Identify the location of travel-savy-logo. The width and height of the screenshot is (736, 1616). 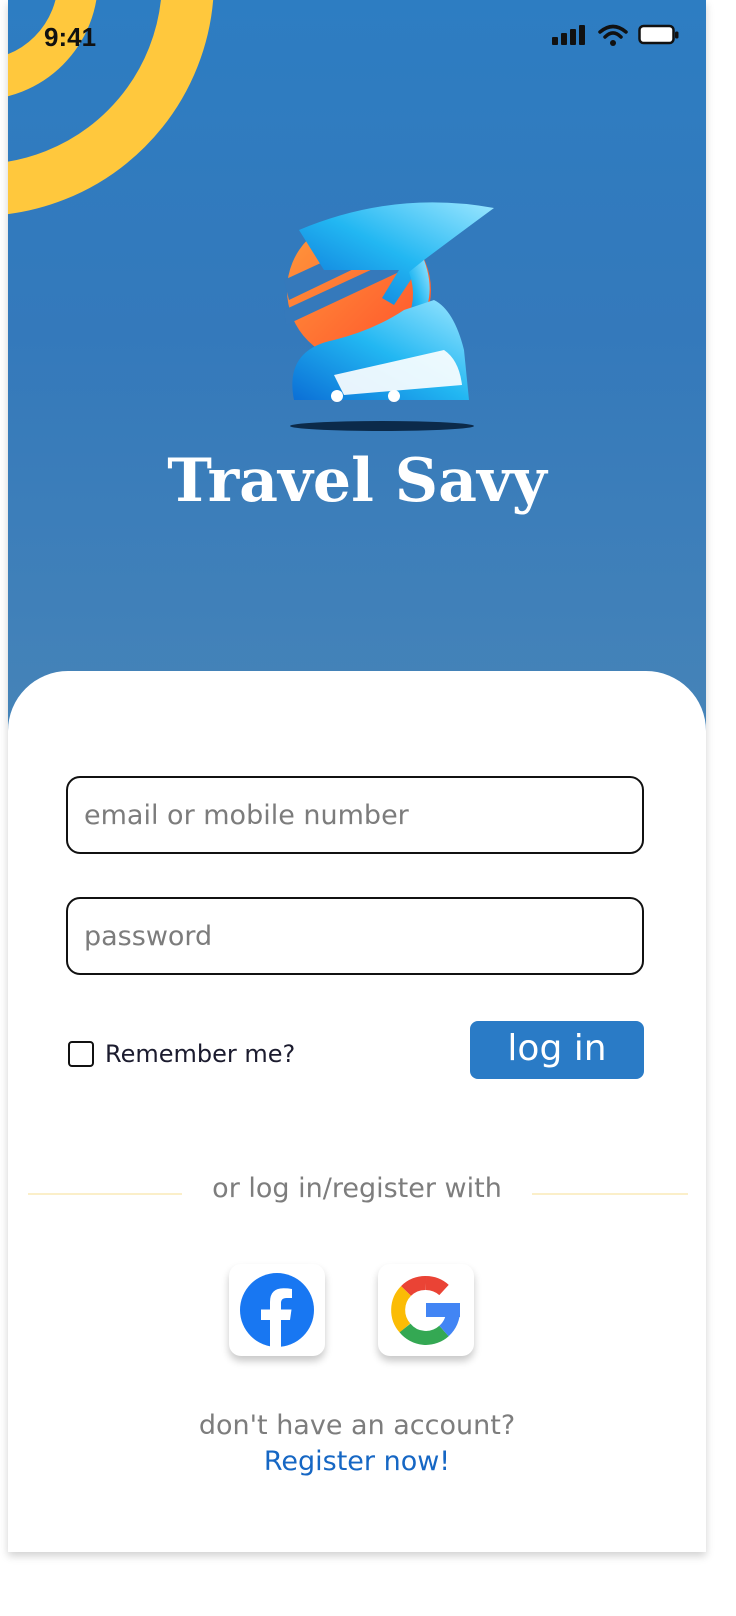
(389, 316).